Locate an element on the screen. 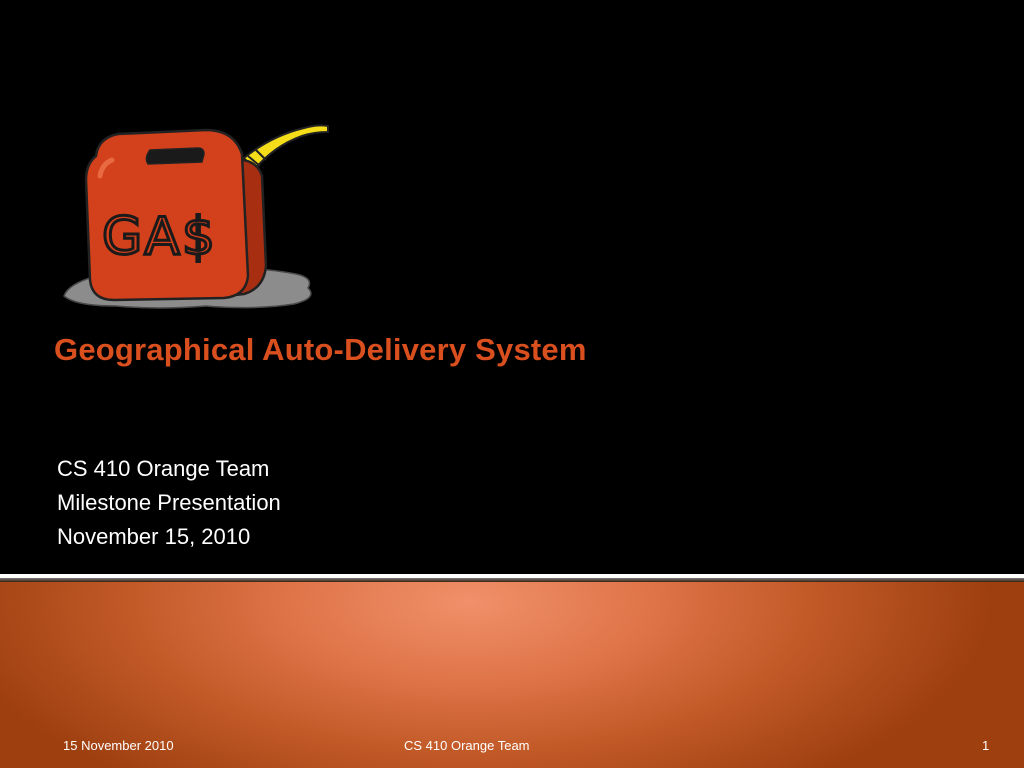  handle-hole-shape is located at coordinates (175, 156).